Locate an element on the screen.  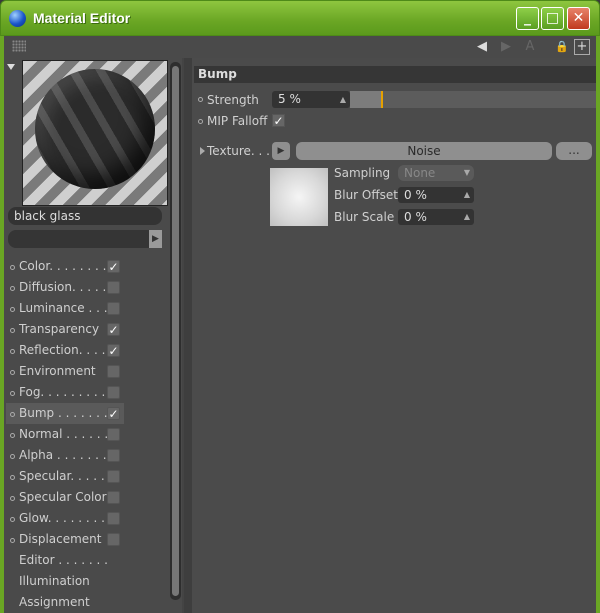
channel-item: Fog. . . . . . . . . is located at coordinates (65, 392).